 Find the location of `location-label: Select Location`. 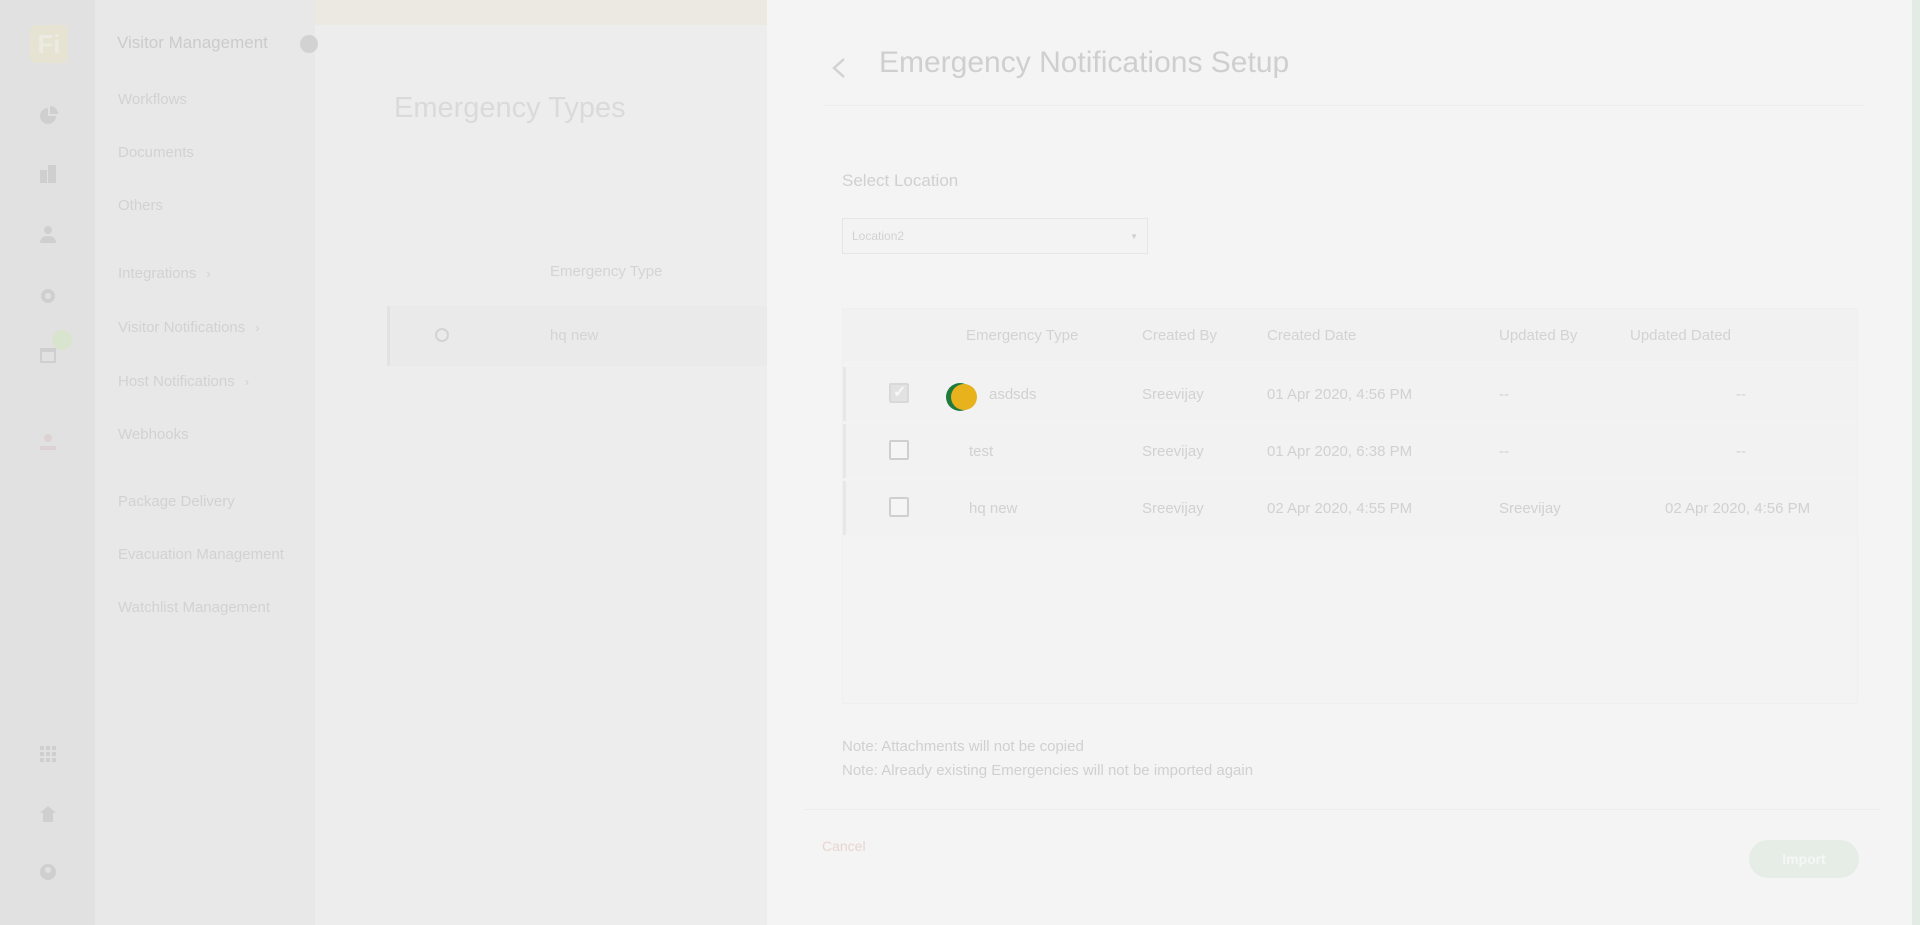

location-label: Select Location is located at coordinates (900, 180).